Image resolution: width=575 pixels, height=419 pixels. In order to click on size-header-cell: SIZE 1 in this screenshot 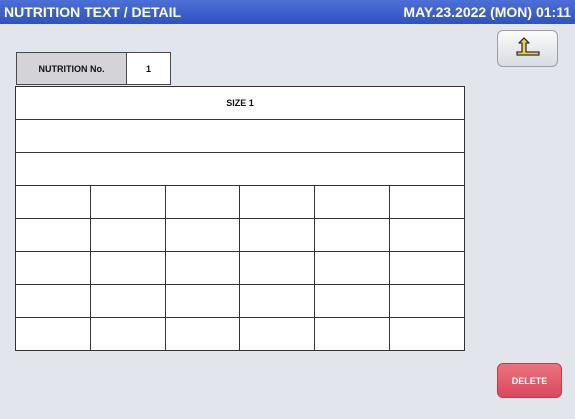, I will do `click(240, 103)`.